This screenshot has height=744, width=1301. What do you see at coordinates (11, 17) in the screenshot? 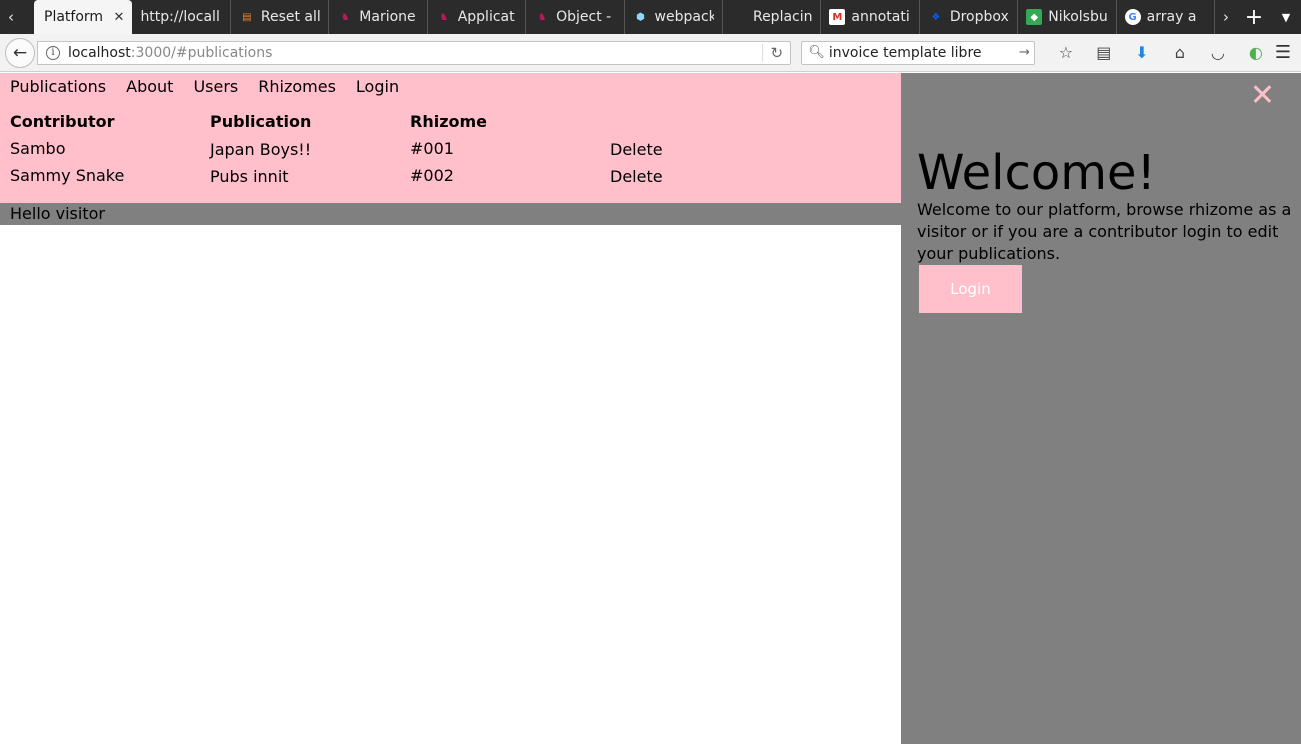
I see `scroll-tabs-left-icon: ‹` at bounding box center [11, 17].